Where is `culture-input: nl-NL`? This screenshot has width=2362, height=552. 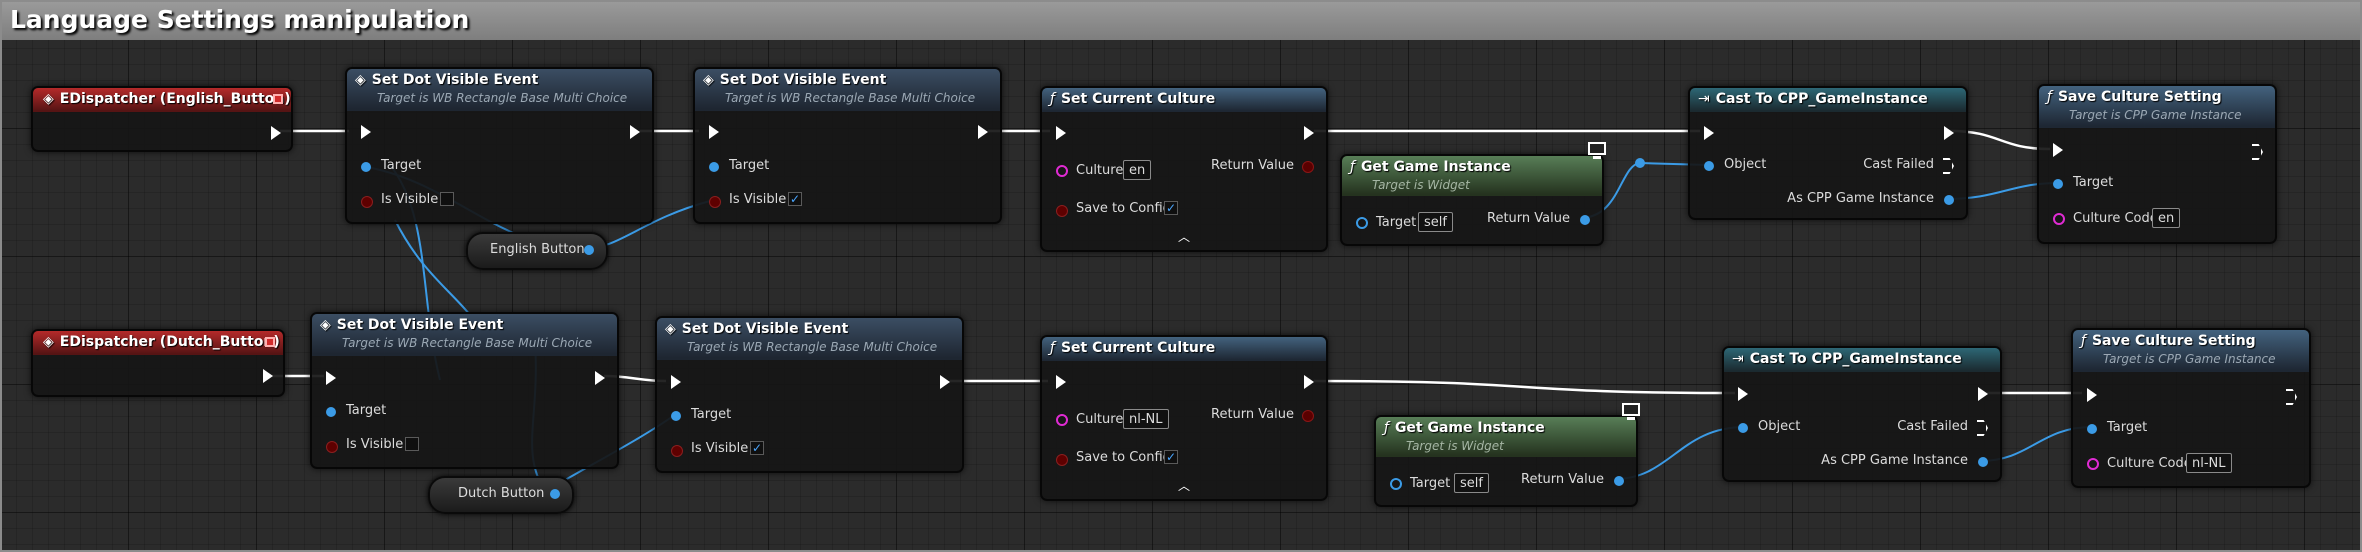
culture-input: nl-NL is located at coordinates (1146, 419).